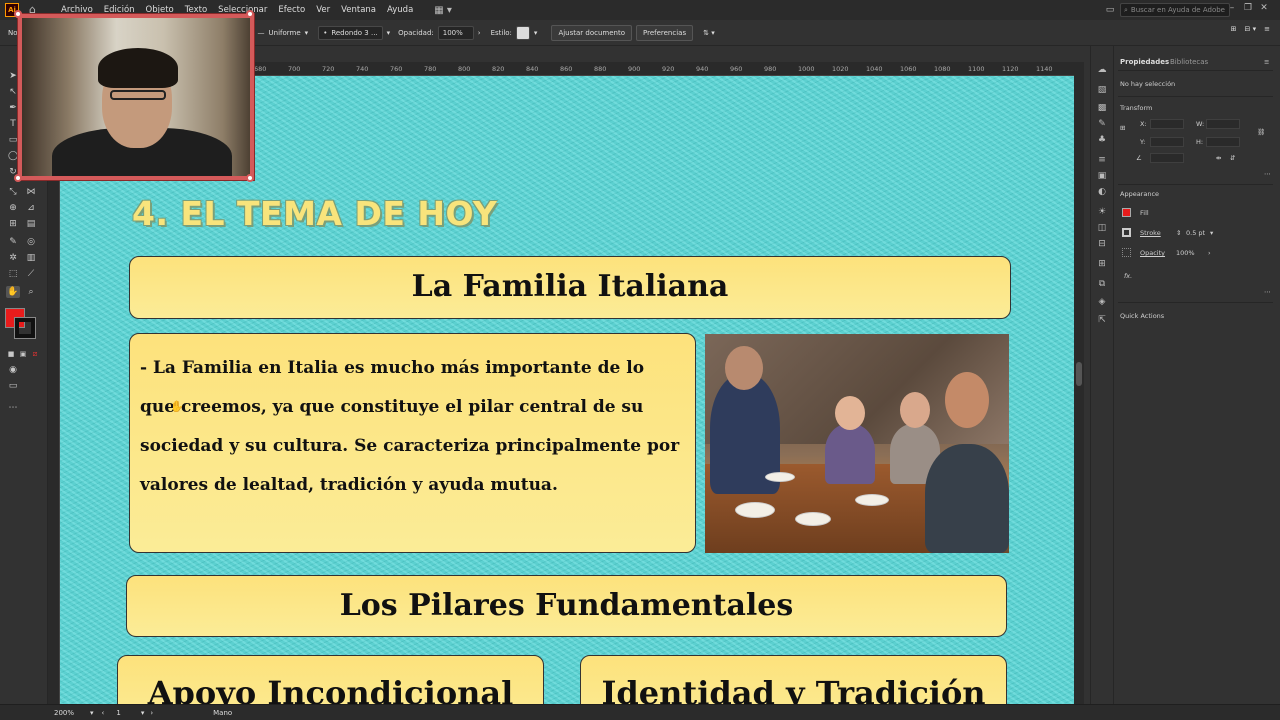  I want to click on slice-tool-icon: ⟋, so click(31, 274).